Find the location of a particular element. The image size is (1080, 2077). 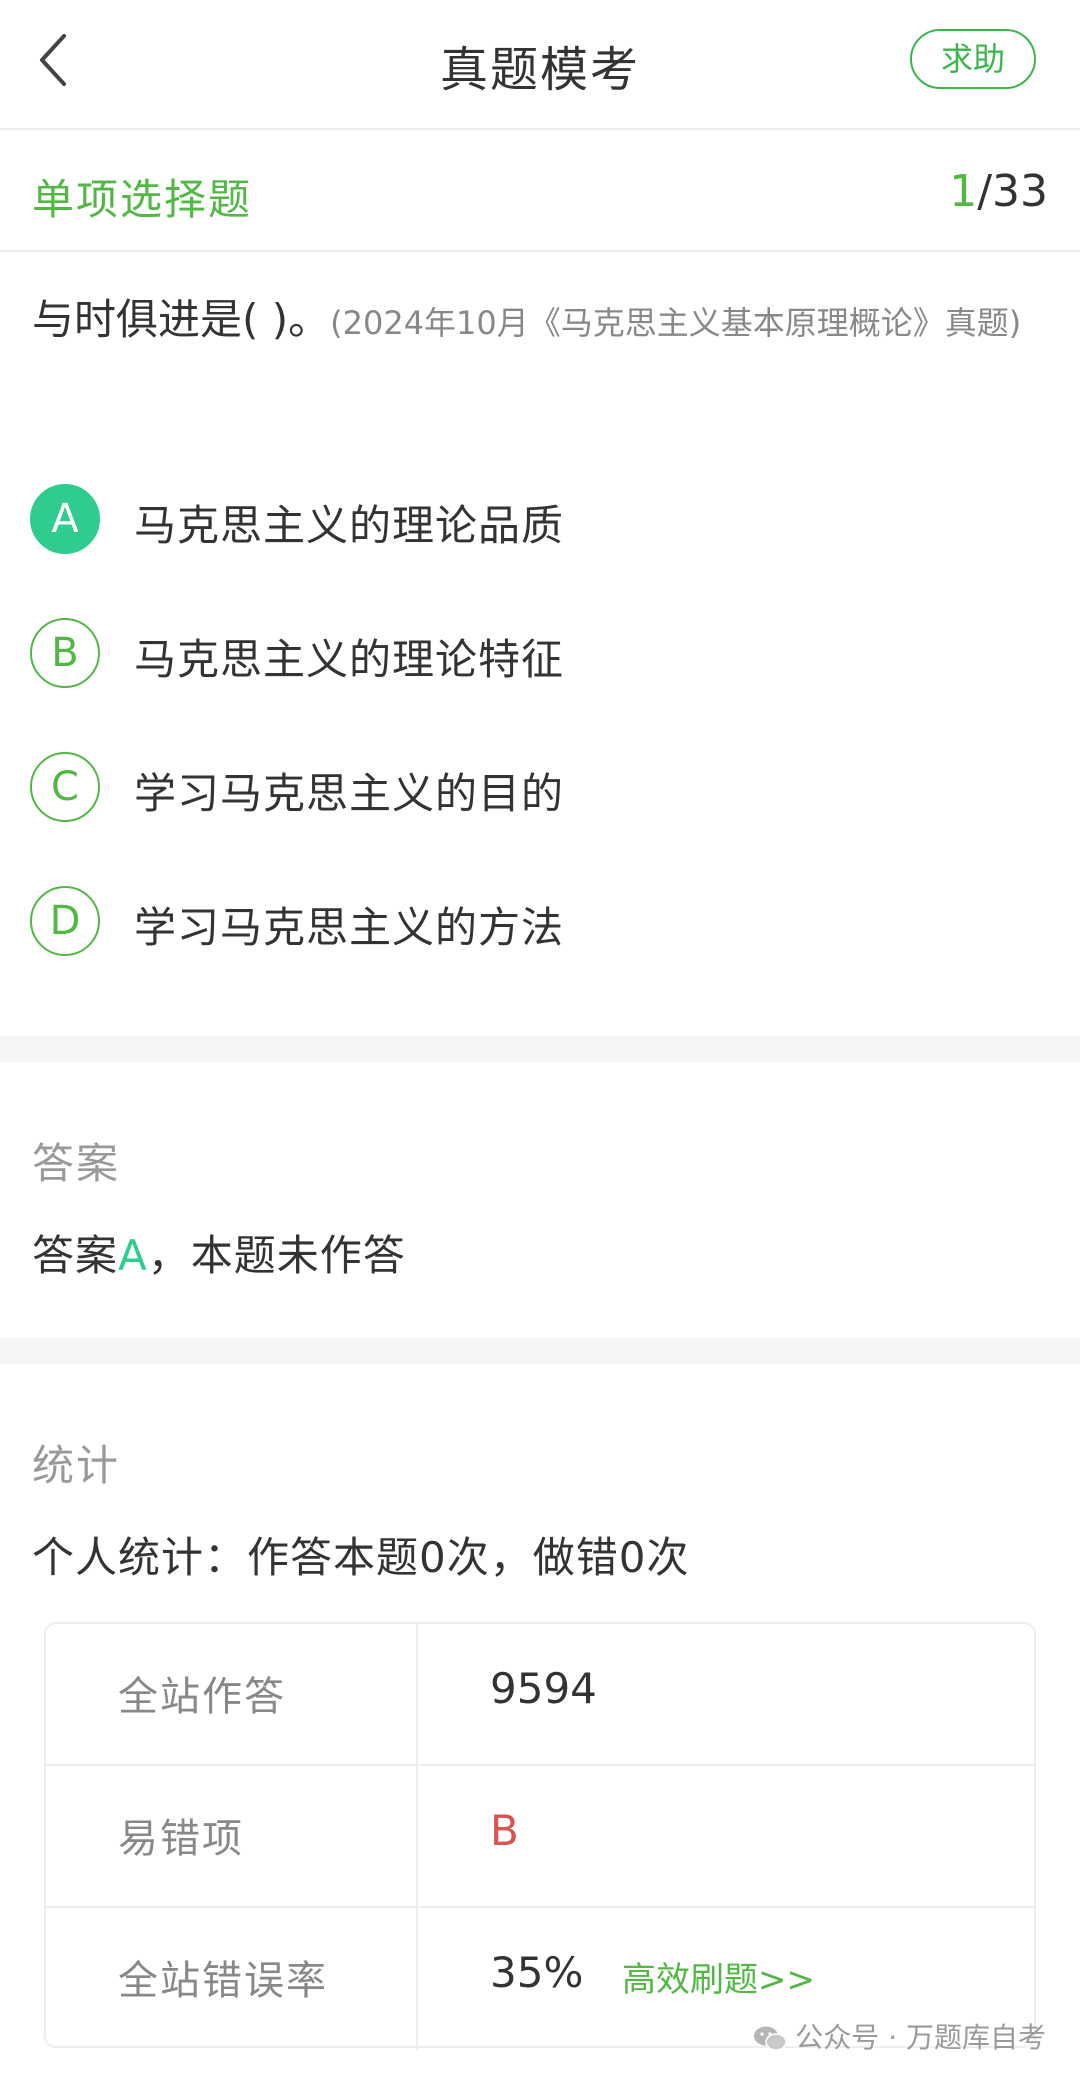

answer-letter: A is located at coordinates (133, 1255).